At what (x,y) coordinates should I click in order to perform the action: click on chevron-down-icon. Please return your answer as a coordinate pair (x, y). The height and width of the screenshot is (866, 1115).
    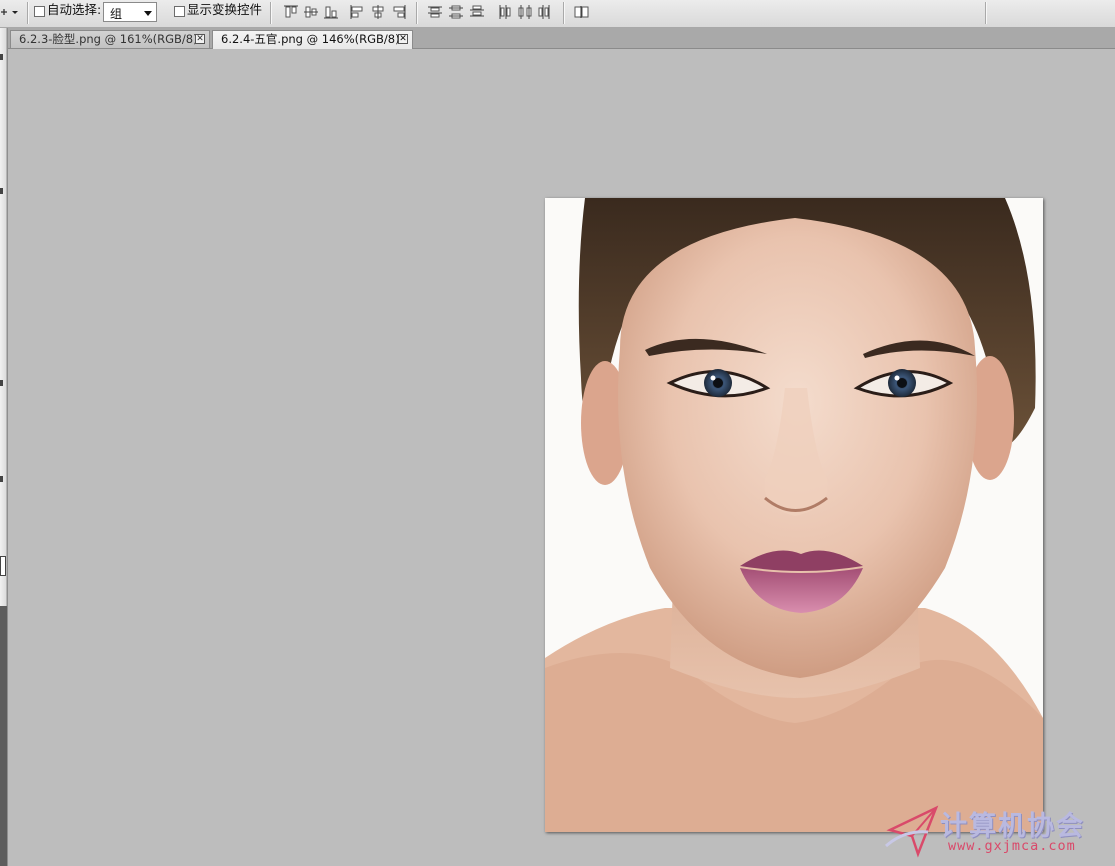
    Looking at the image, I should click on (148, 13).